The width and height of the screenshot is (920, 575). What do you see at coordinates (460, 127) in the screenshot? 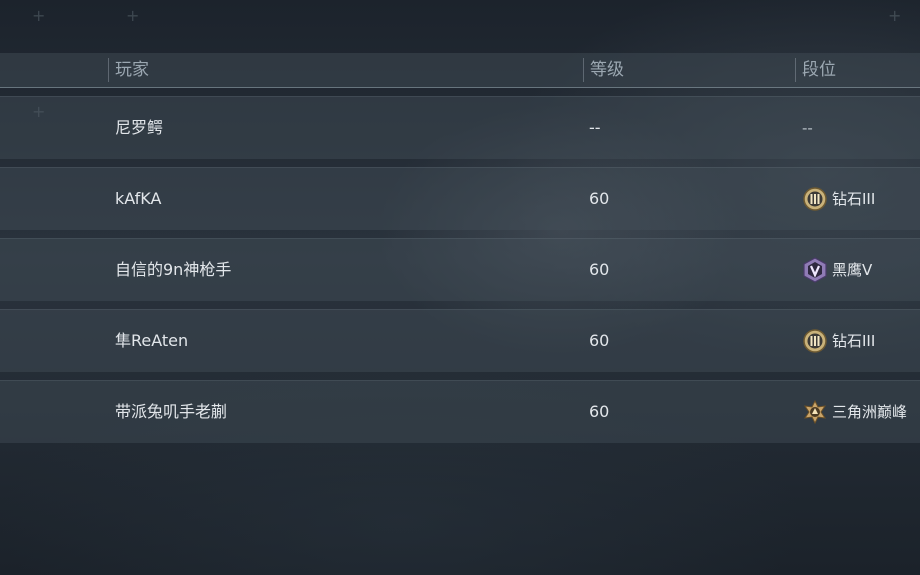
I see `table-row: 尼罗鳄 -- --` at bounding box center [460, 127].